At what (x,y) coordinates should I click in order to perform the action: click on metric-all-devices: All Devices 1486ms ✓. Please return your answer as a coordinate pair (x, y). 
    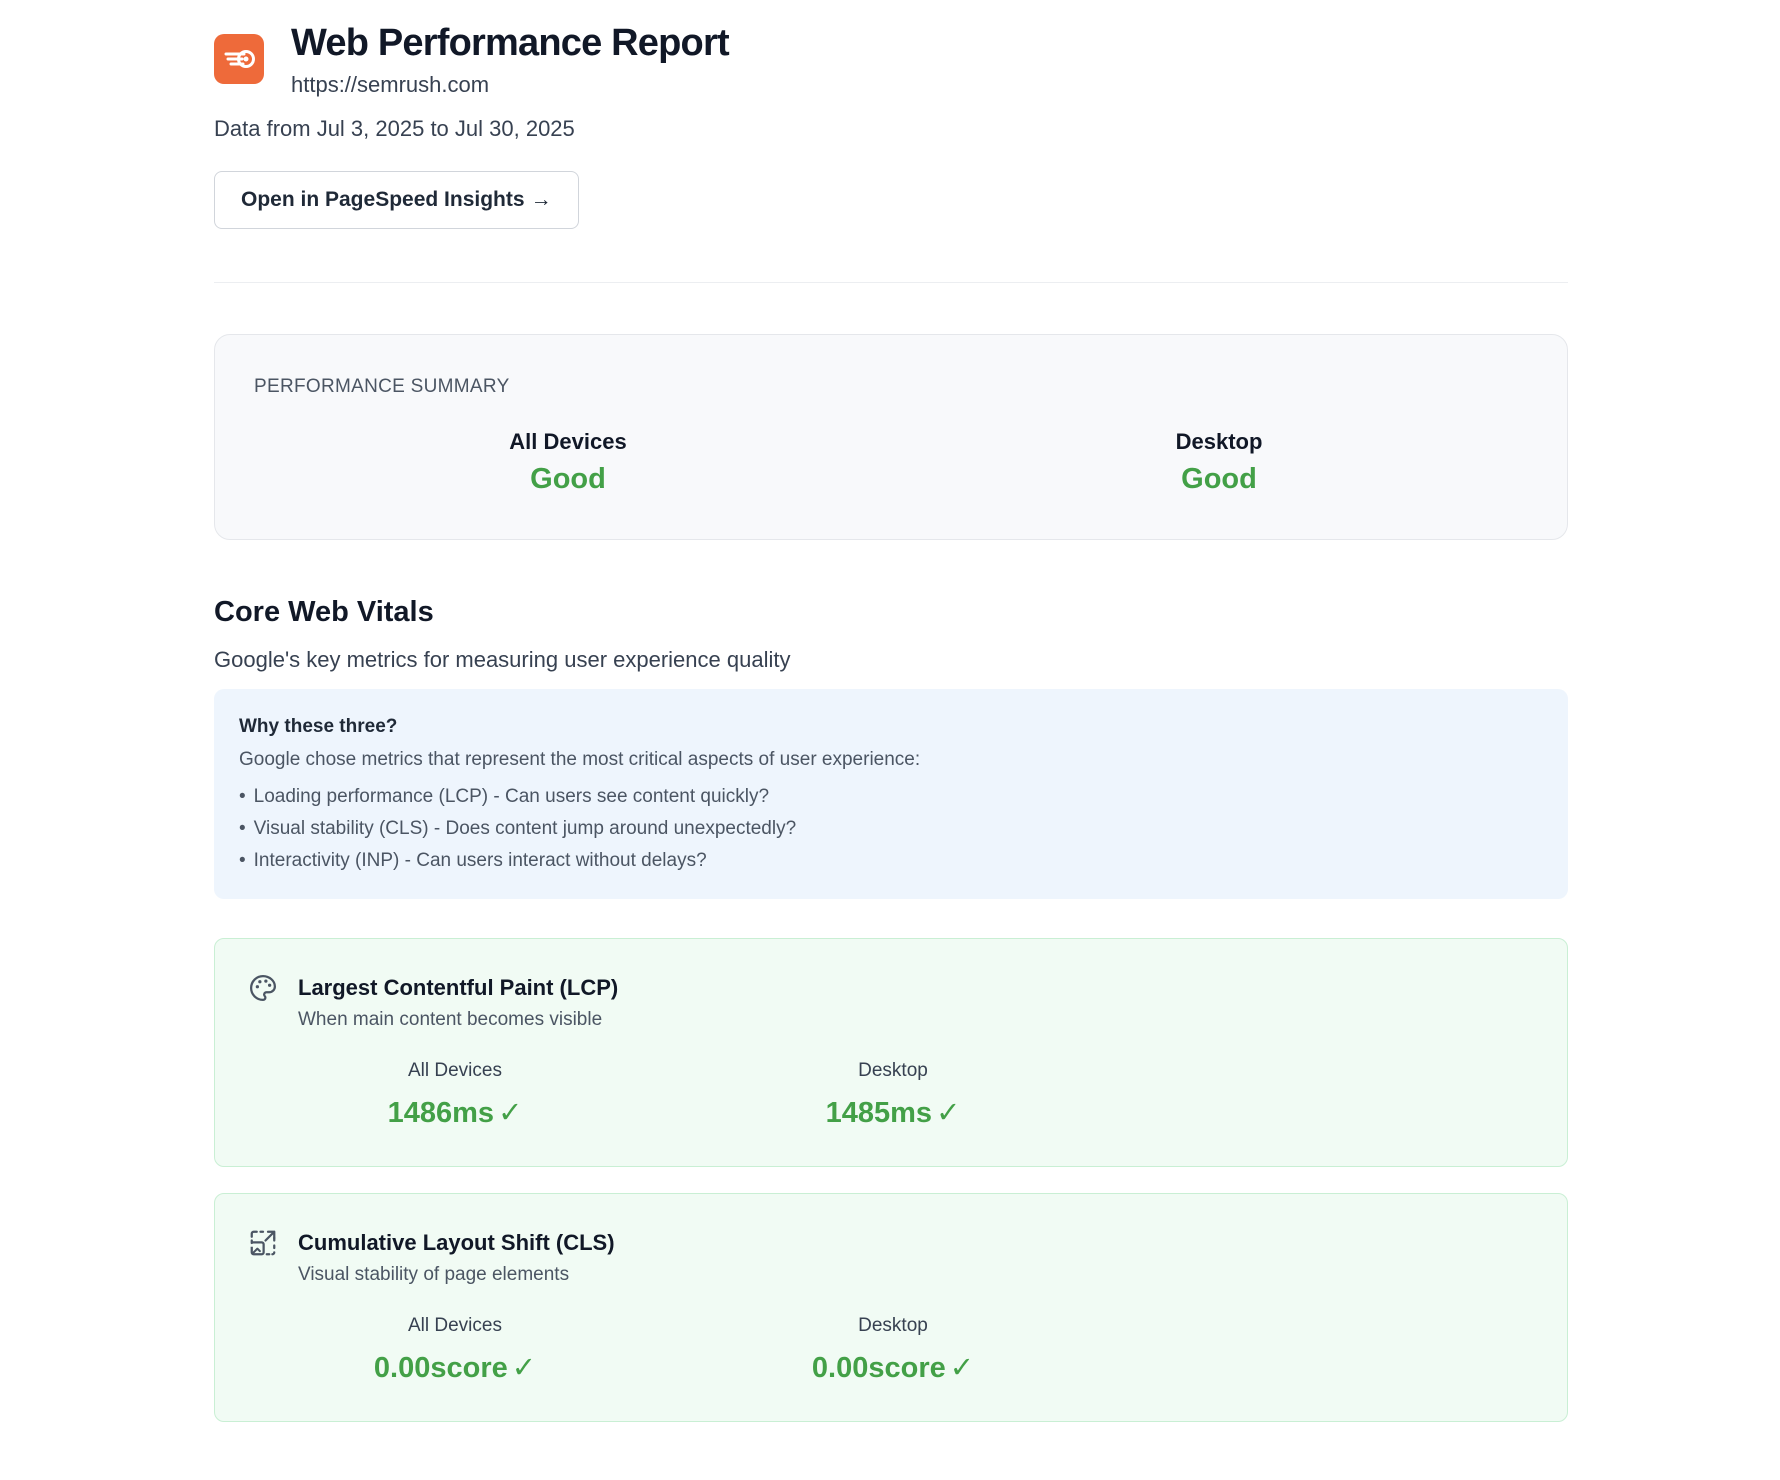
    Looking at the image, I should click on (455, 1095).